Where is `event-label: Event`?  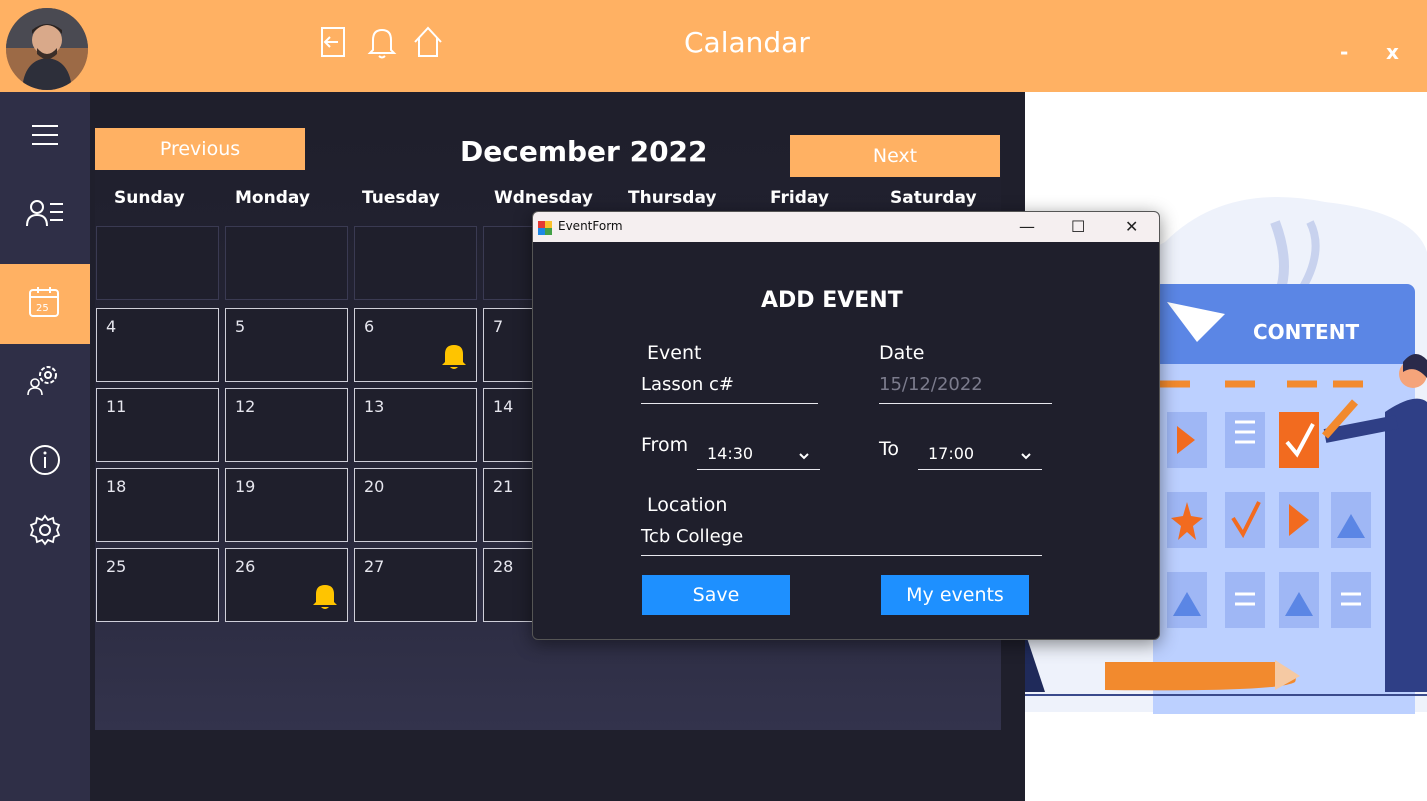 event-label: Event is located at coordinates (674, 353).